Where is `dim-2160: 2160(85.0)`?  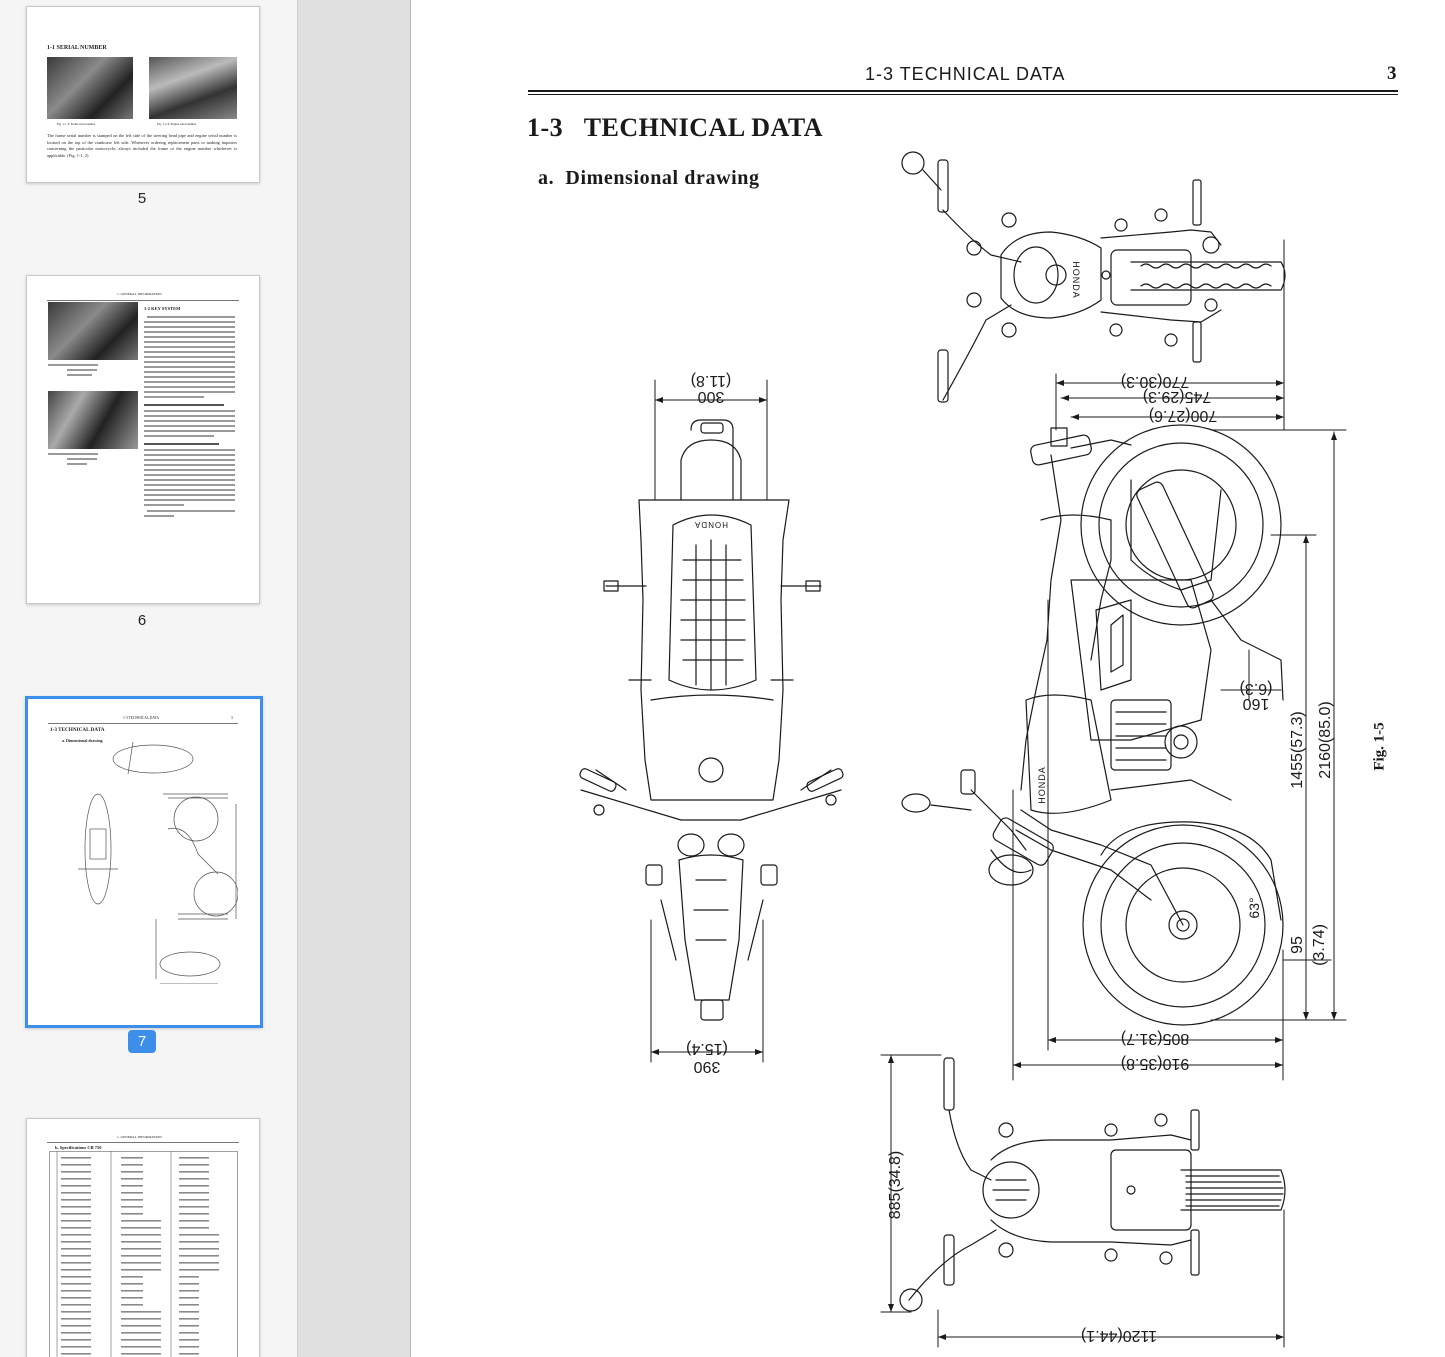
dim-2160: 2160(85.0) is located at coordinates (1325, 739).